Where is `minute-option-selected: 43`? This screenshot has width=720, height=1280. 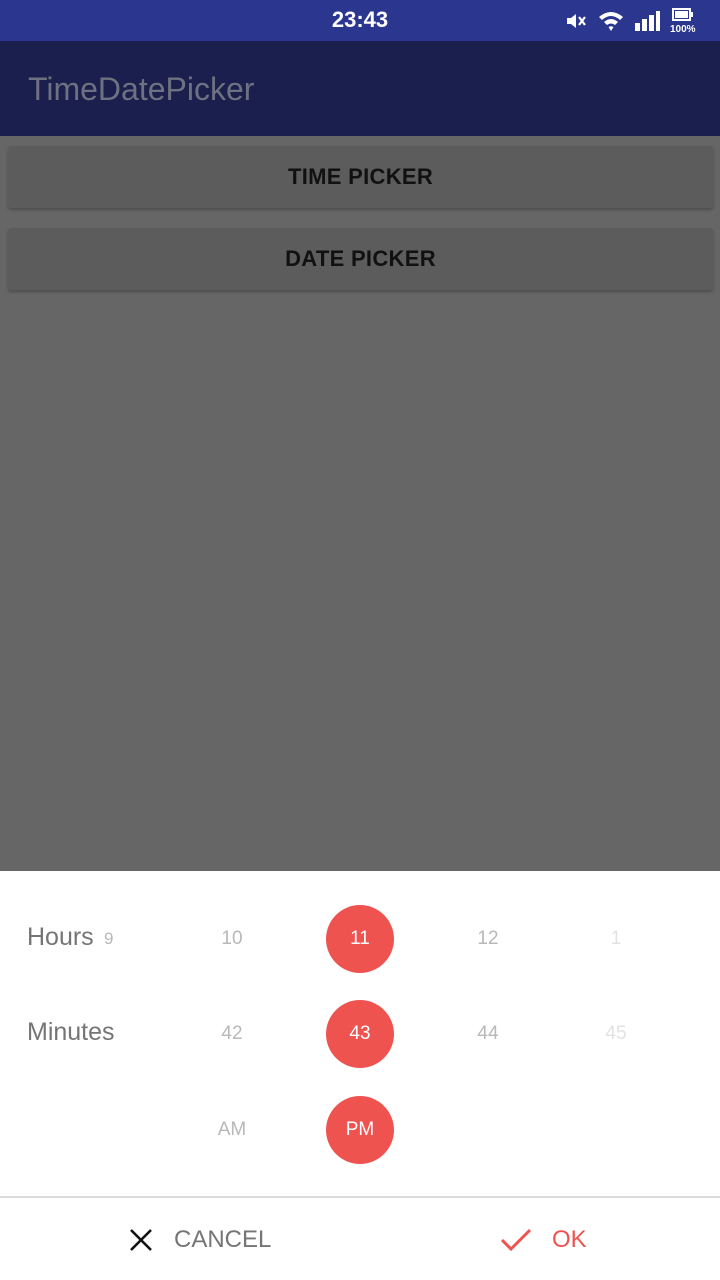 minute-option-selected: 43 is located at coordinates (360, 1034).